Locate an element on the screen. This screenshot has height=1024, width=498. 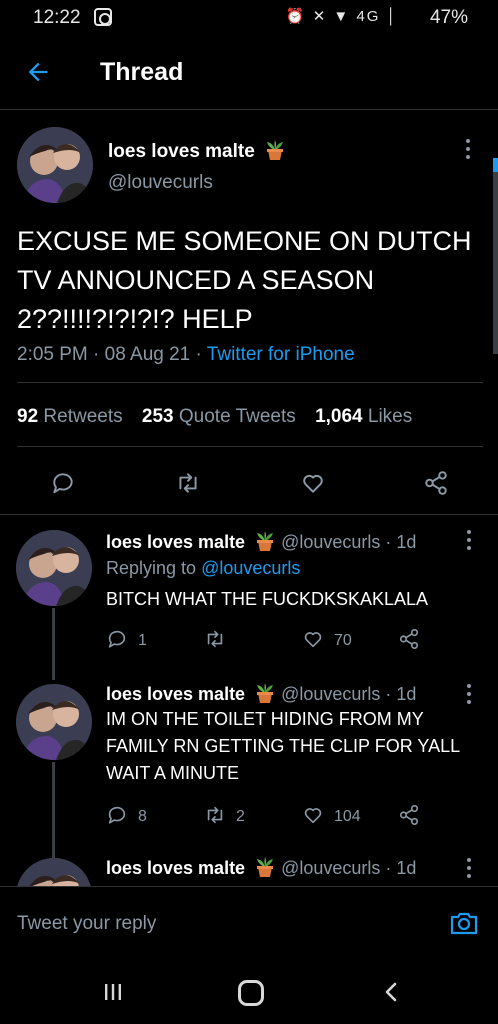
reply-button: 8 is located at coordinates (126, 815).